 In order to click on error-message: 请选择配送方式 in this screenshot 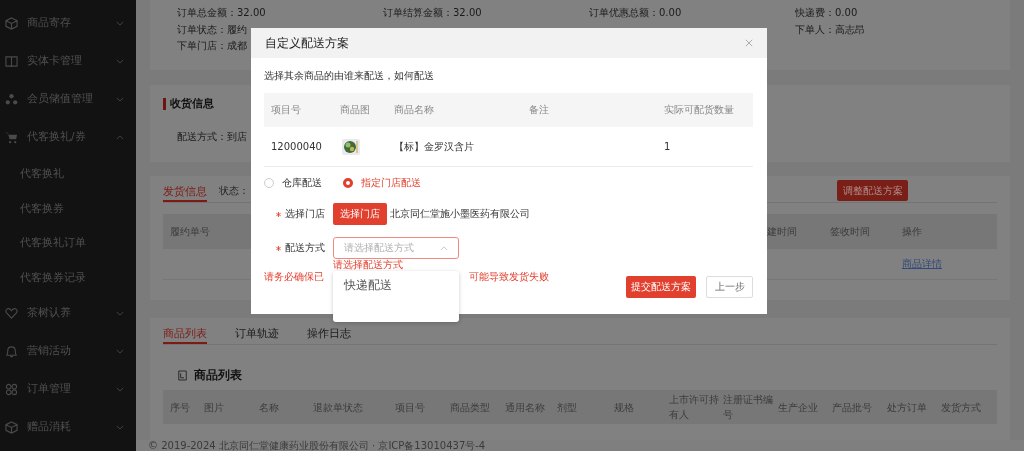, I will do `click(368, 264)`.